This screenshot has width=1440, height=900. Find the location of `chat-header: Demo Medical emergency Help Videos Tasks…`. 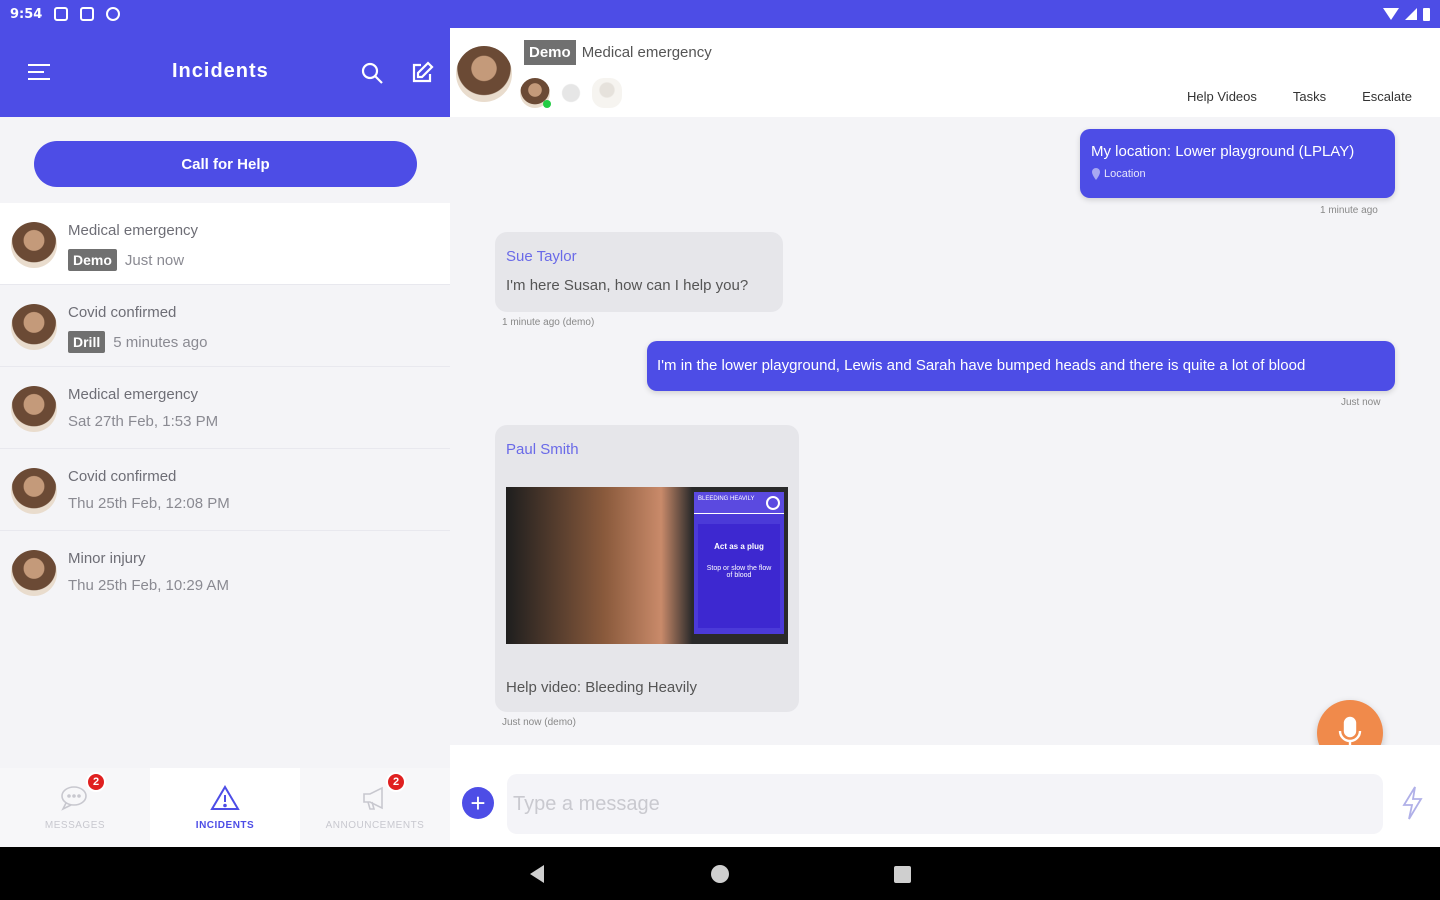

chat-header: Demo Medical emergency Help Videos Tasks… is located at coordinates (945, 72).